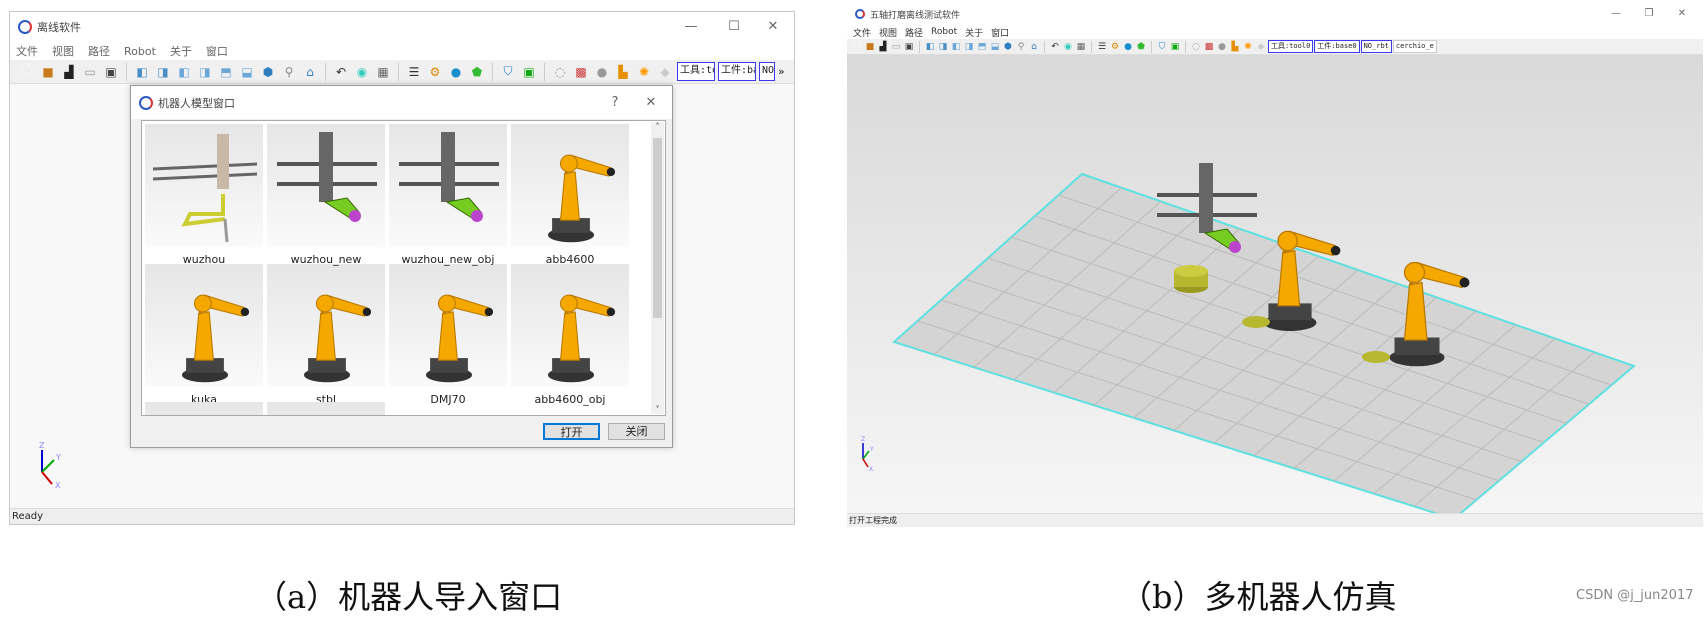 This screenshot has height=618, width=1705. What do you see at coordinates (734, 27) in the screenshot?
I see `maximize-button: ☐` at bounding box center [734, 27].